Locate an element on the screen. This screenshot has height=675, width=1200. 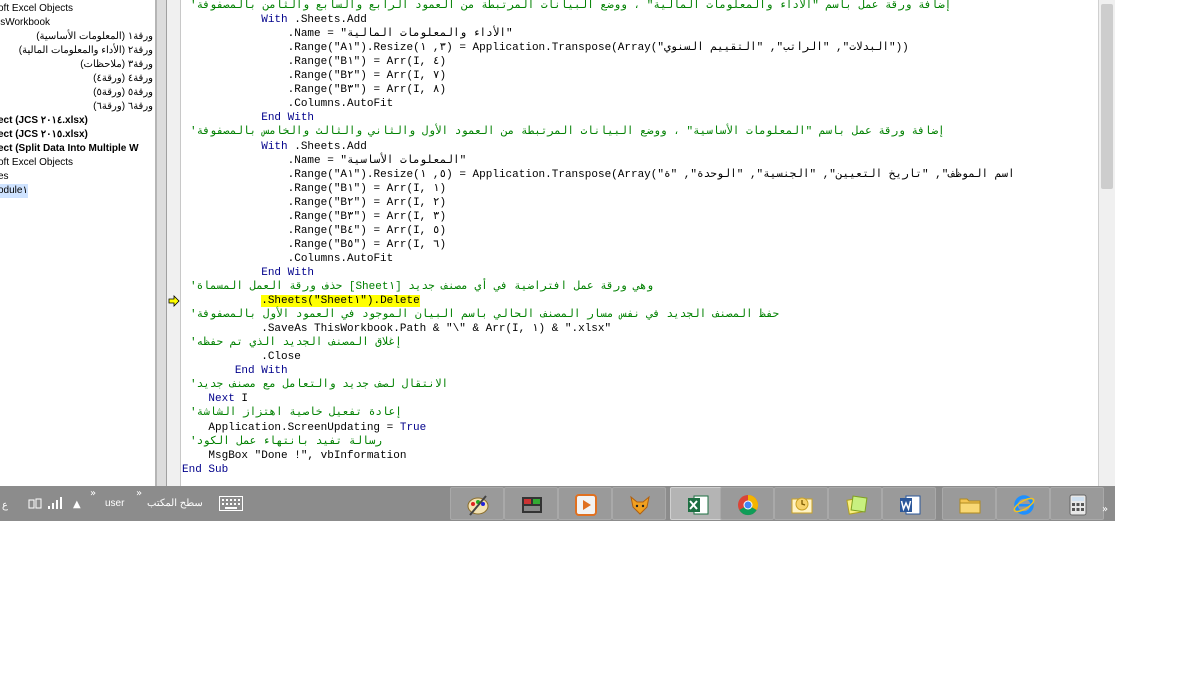
project-tree-item: odule١ is located at coordinates (14, 191).